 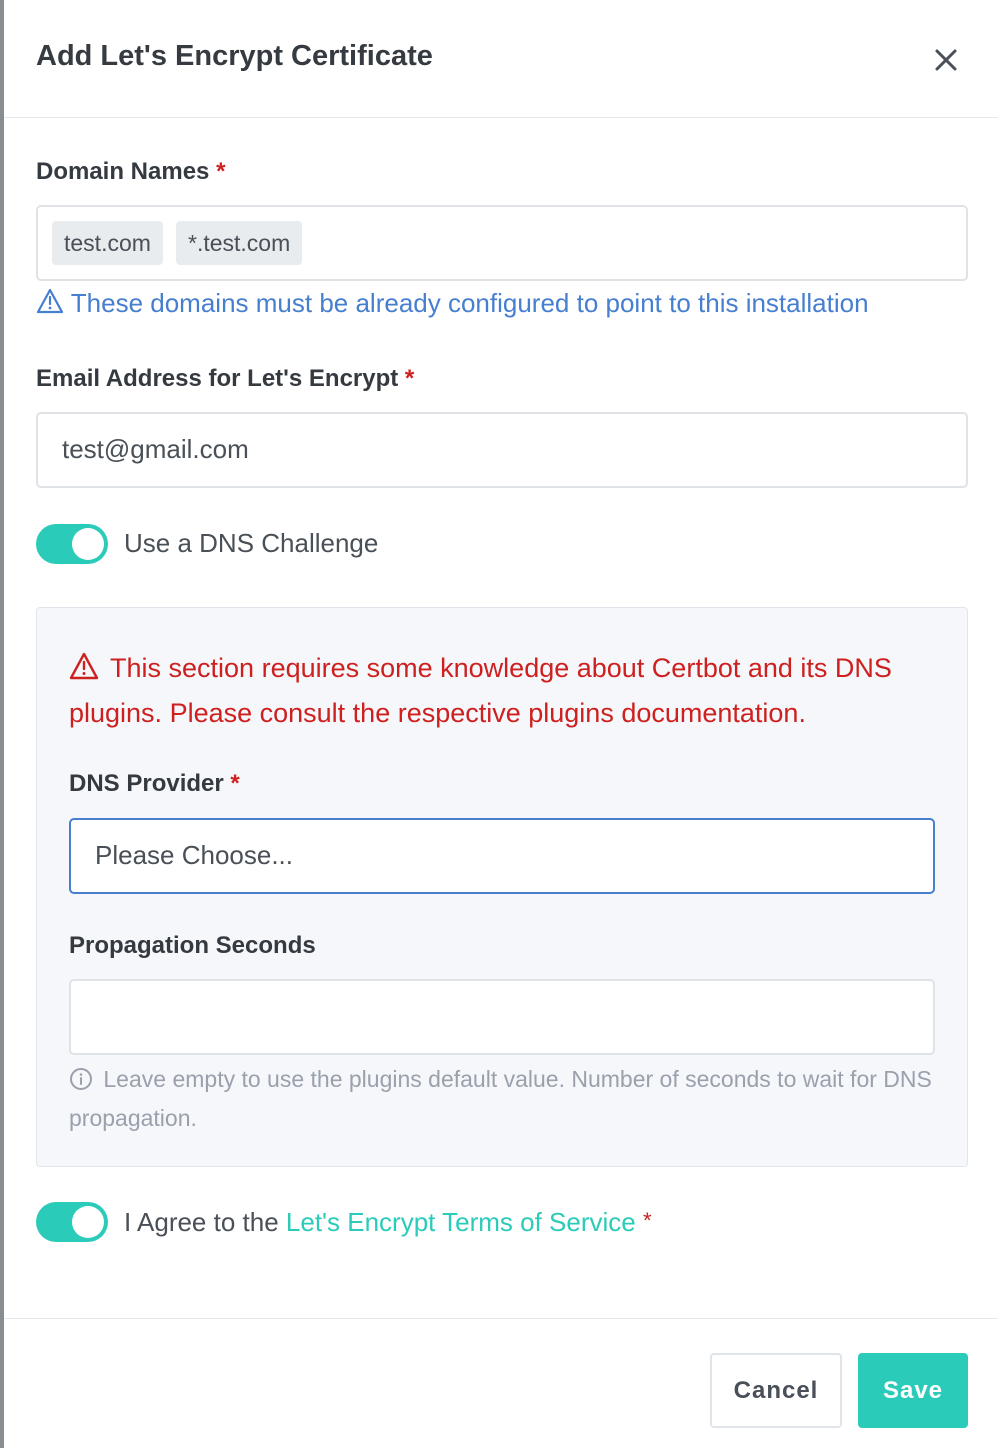 What do you see at coordinates (461, 1222) in the screenshot?
I see `terms-of-service-link: Let's Encrypt Terms of Service` at bounding box center [461, 1222].